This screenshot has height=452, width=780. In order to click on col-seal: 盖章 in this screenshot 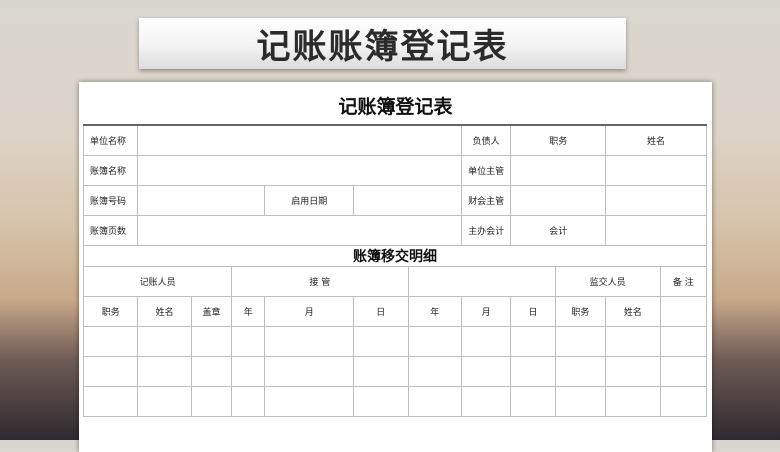, I will do `click(211, 311)`.